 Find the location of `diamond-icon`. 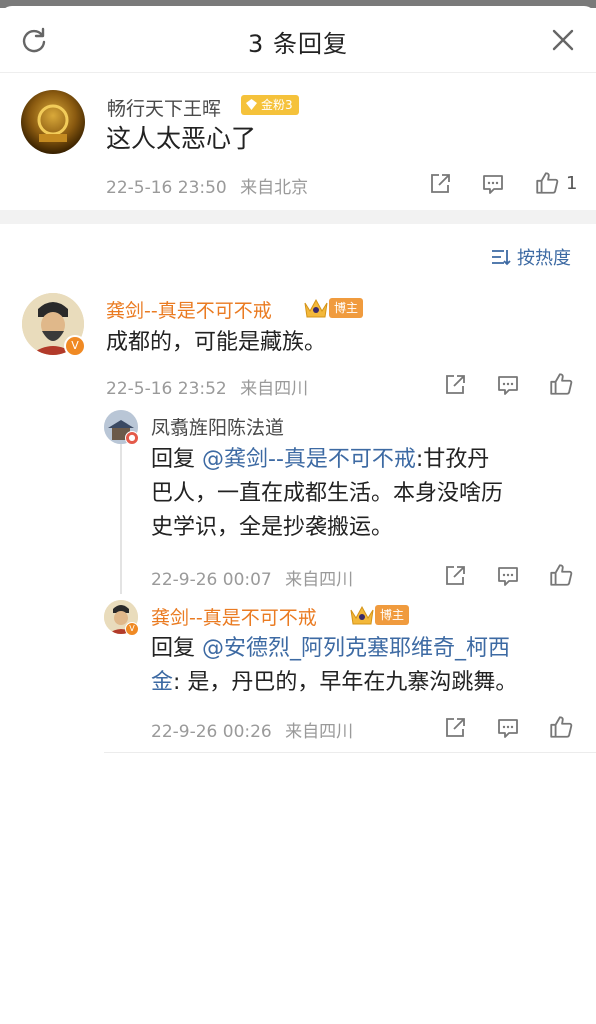

diamond-icon is located at coordinates (251, 104).